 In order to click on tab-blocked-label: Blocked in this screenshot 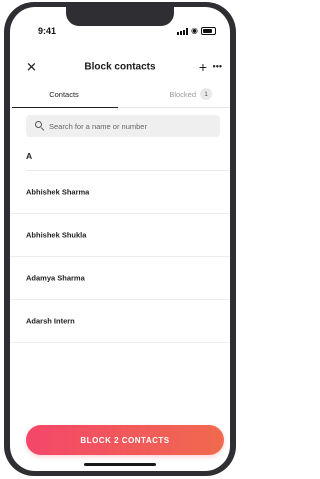, I will do `click(182, 94)`.